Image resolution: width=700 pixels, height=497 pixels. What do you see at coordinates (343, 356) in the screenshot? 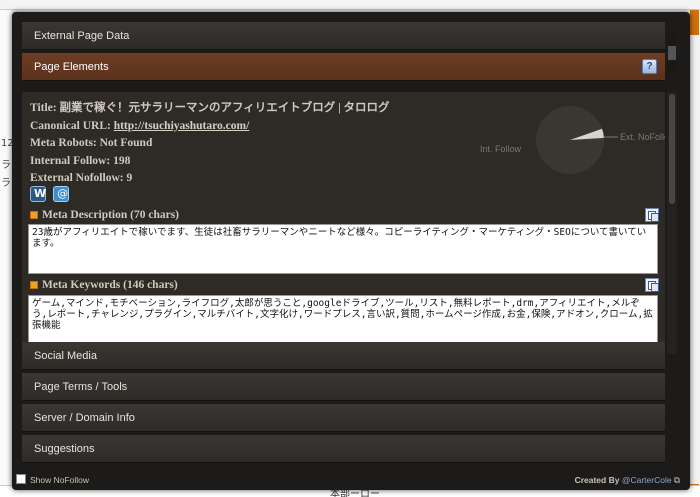
I see `section-header-social-media: Social Media` at bounding box center [343, 356].